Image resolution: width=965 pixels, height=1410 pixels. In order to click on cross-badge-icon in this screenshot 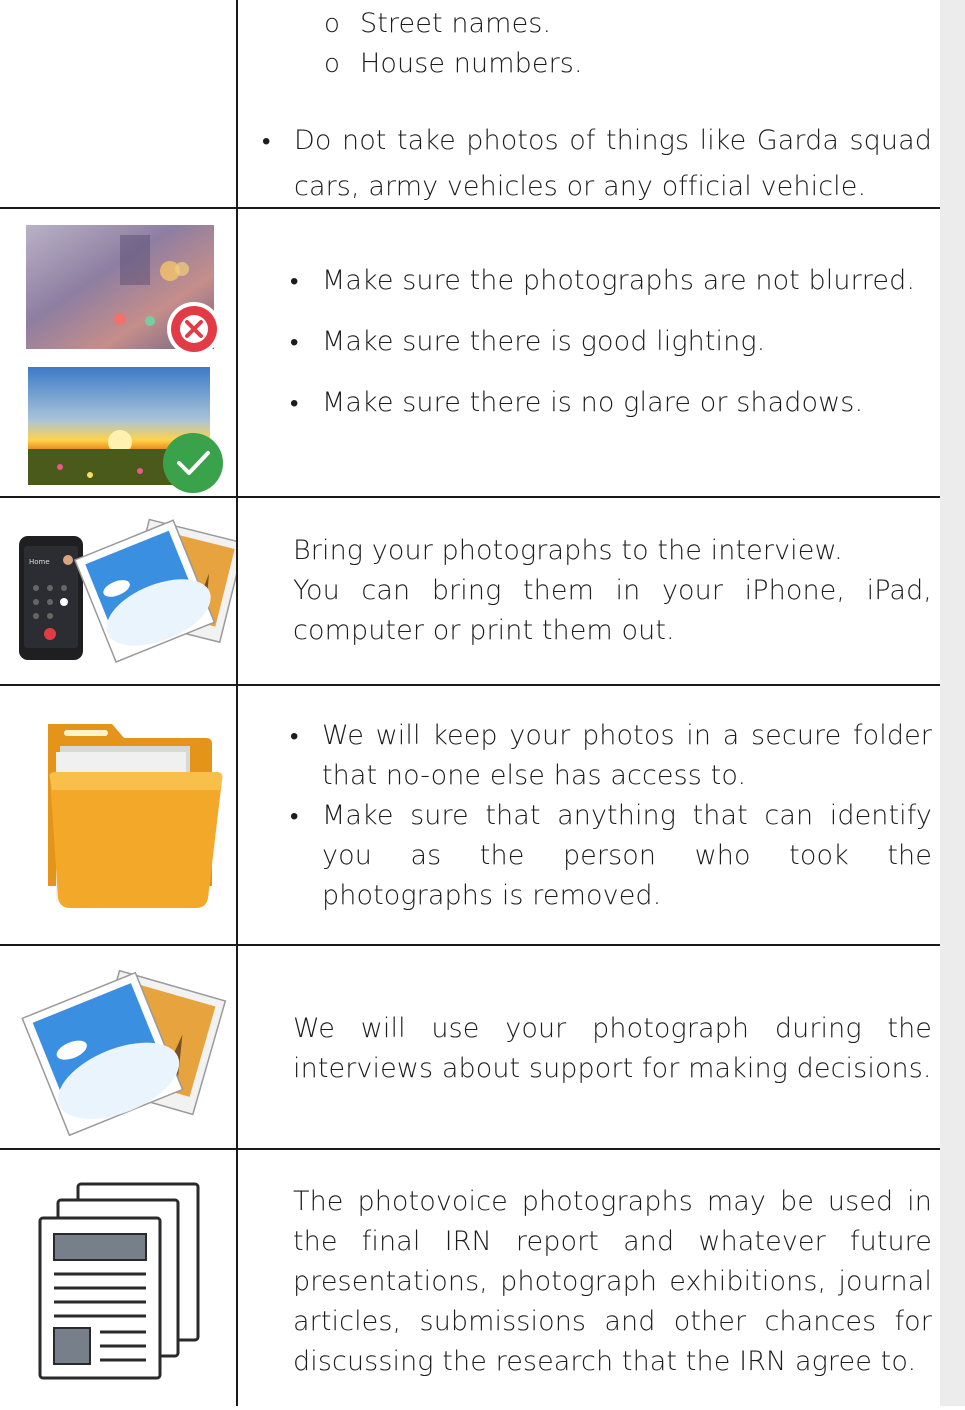, I will do `click(194, 329)`.